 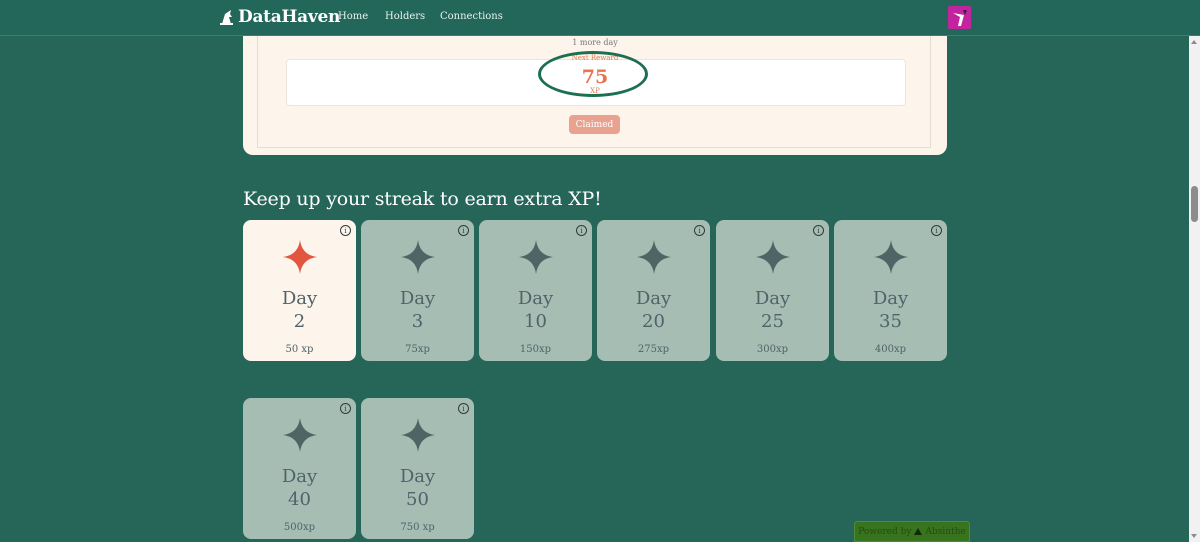 I want to click on day-number: 3, so click(x=417, y=321).